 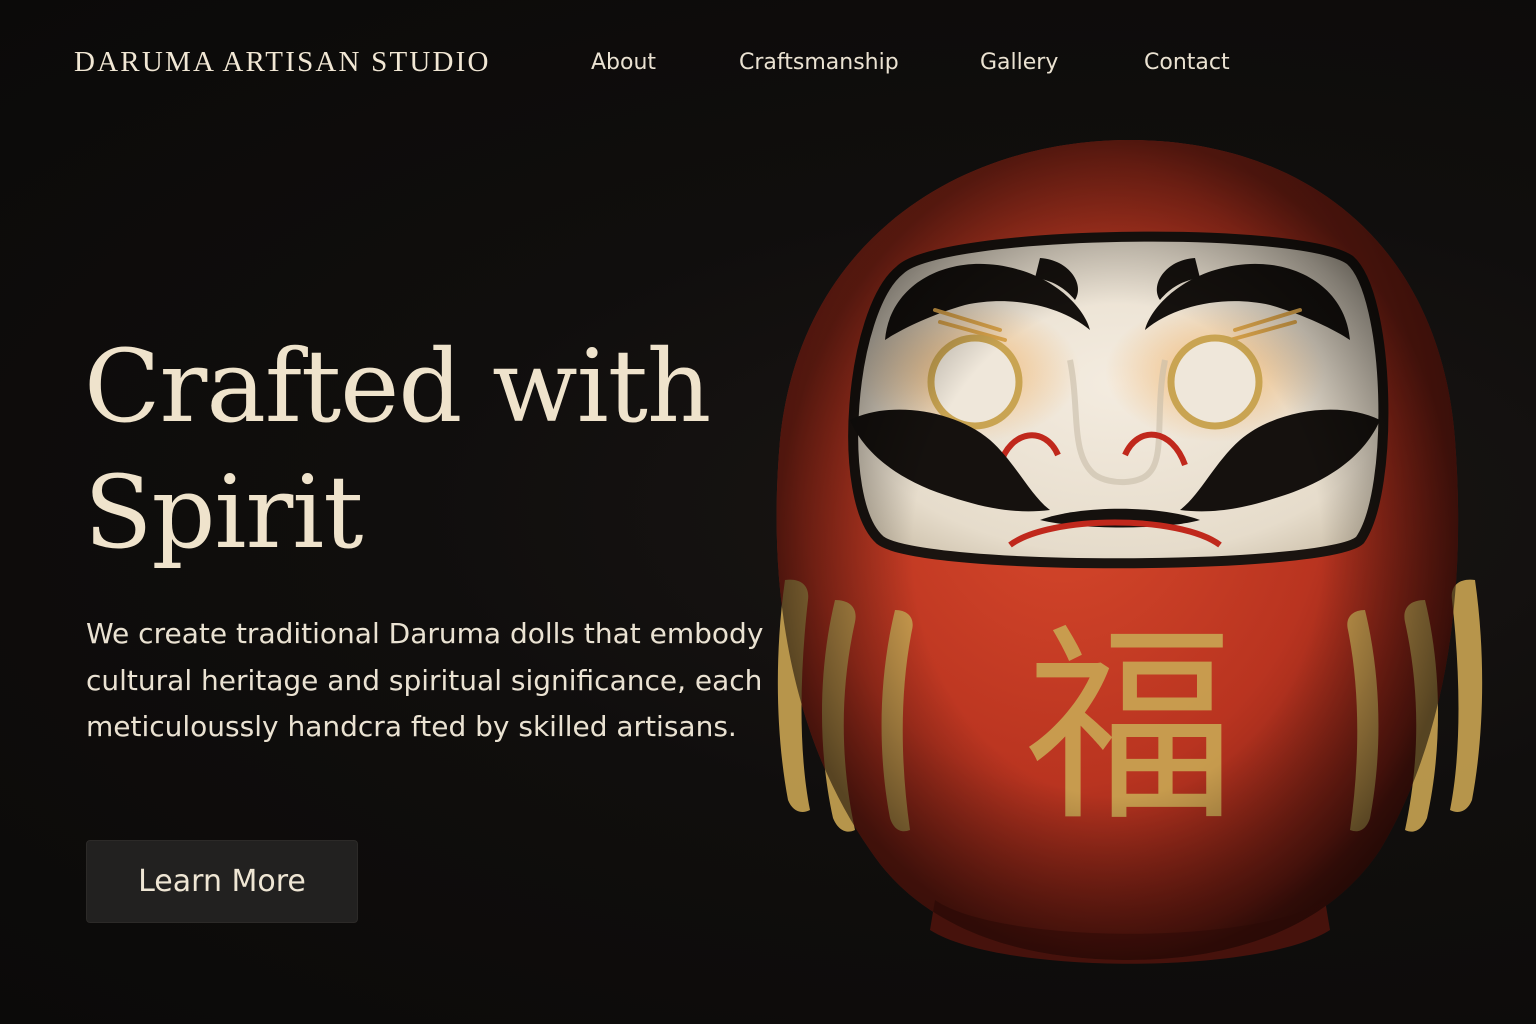 I want to click on nav-link-gallery: Gallery, so click(x=1019, y=62).